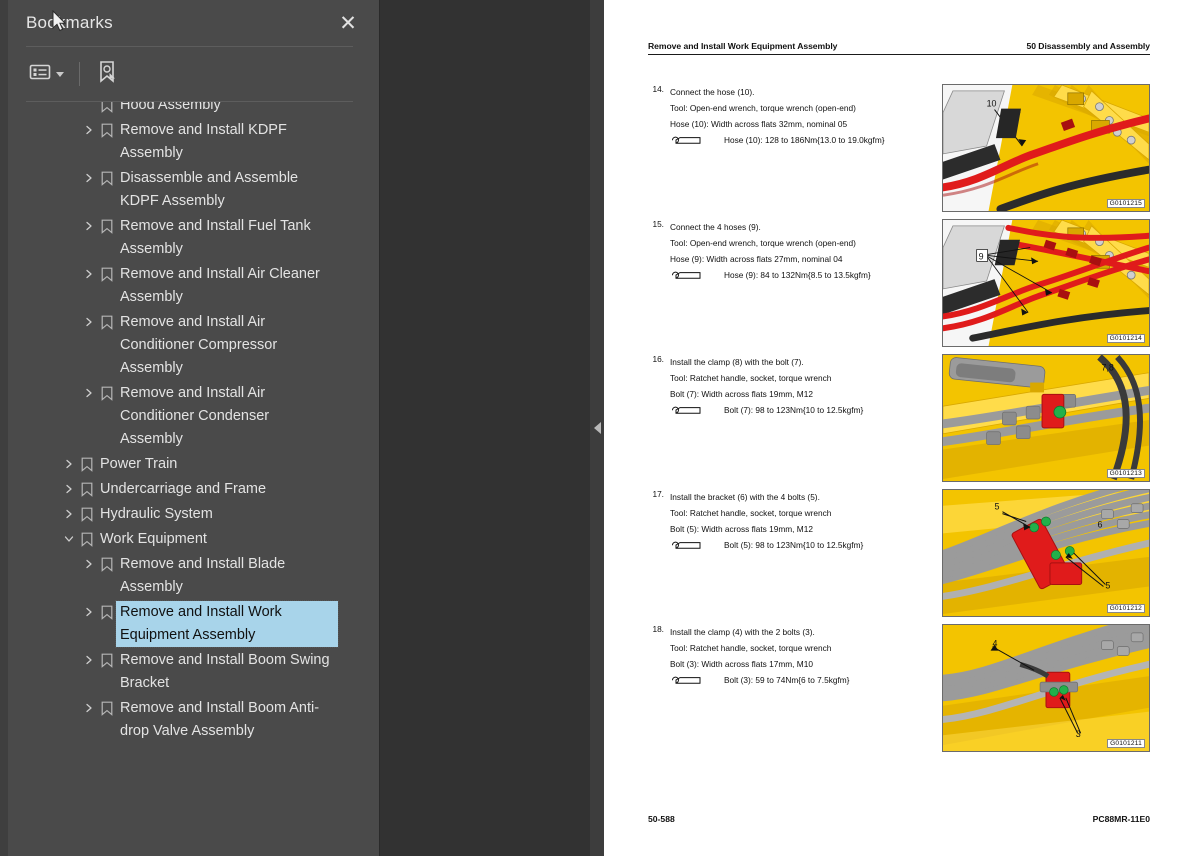 This screenshot has height=856, width=1200. What do you see at coordinates (153, 539) in the screenshot?
I see `bookmark-label: Work Equipment` at bounding box center [153, 539].